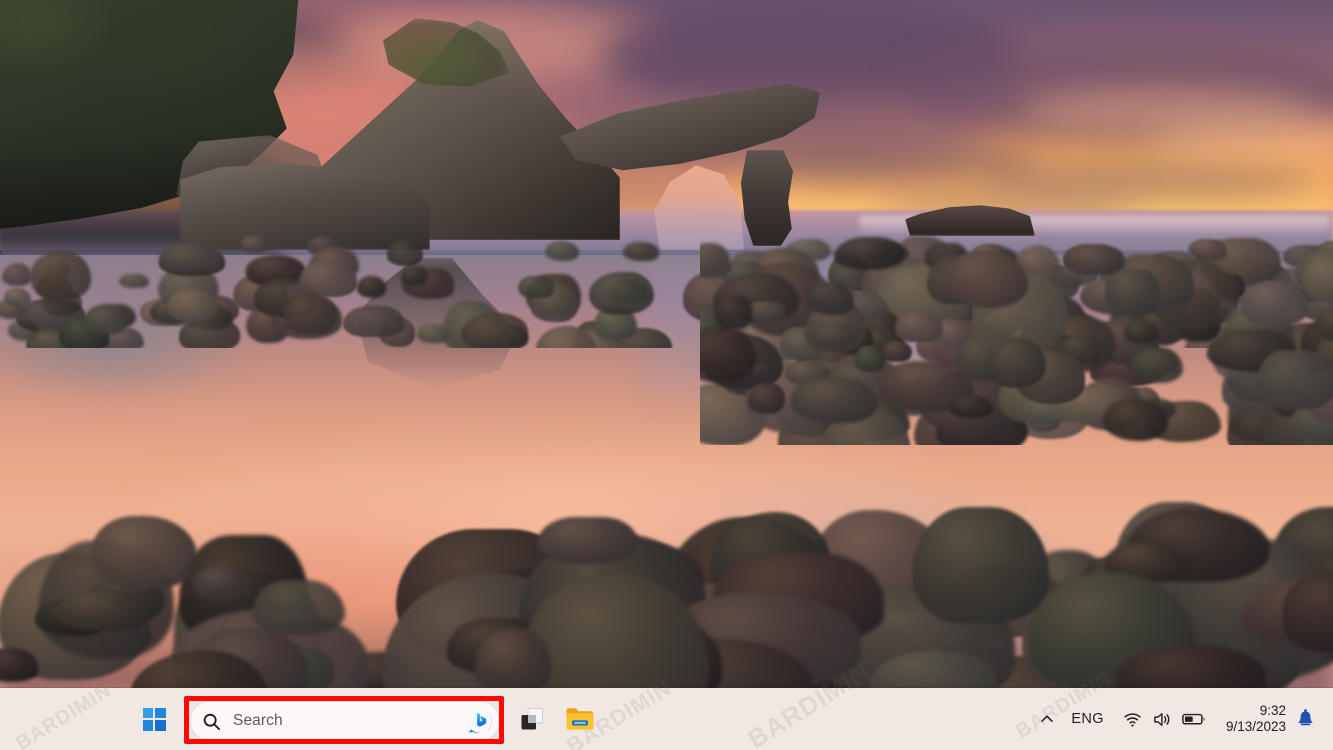 The height and width of the screenshot is (750, 1333). I want to click on start-button, so click(154, 719).